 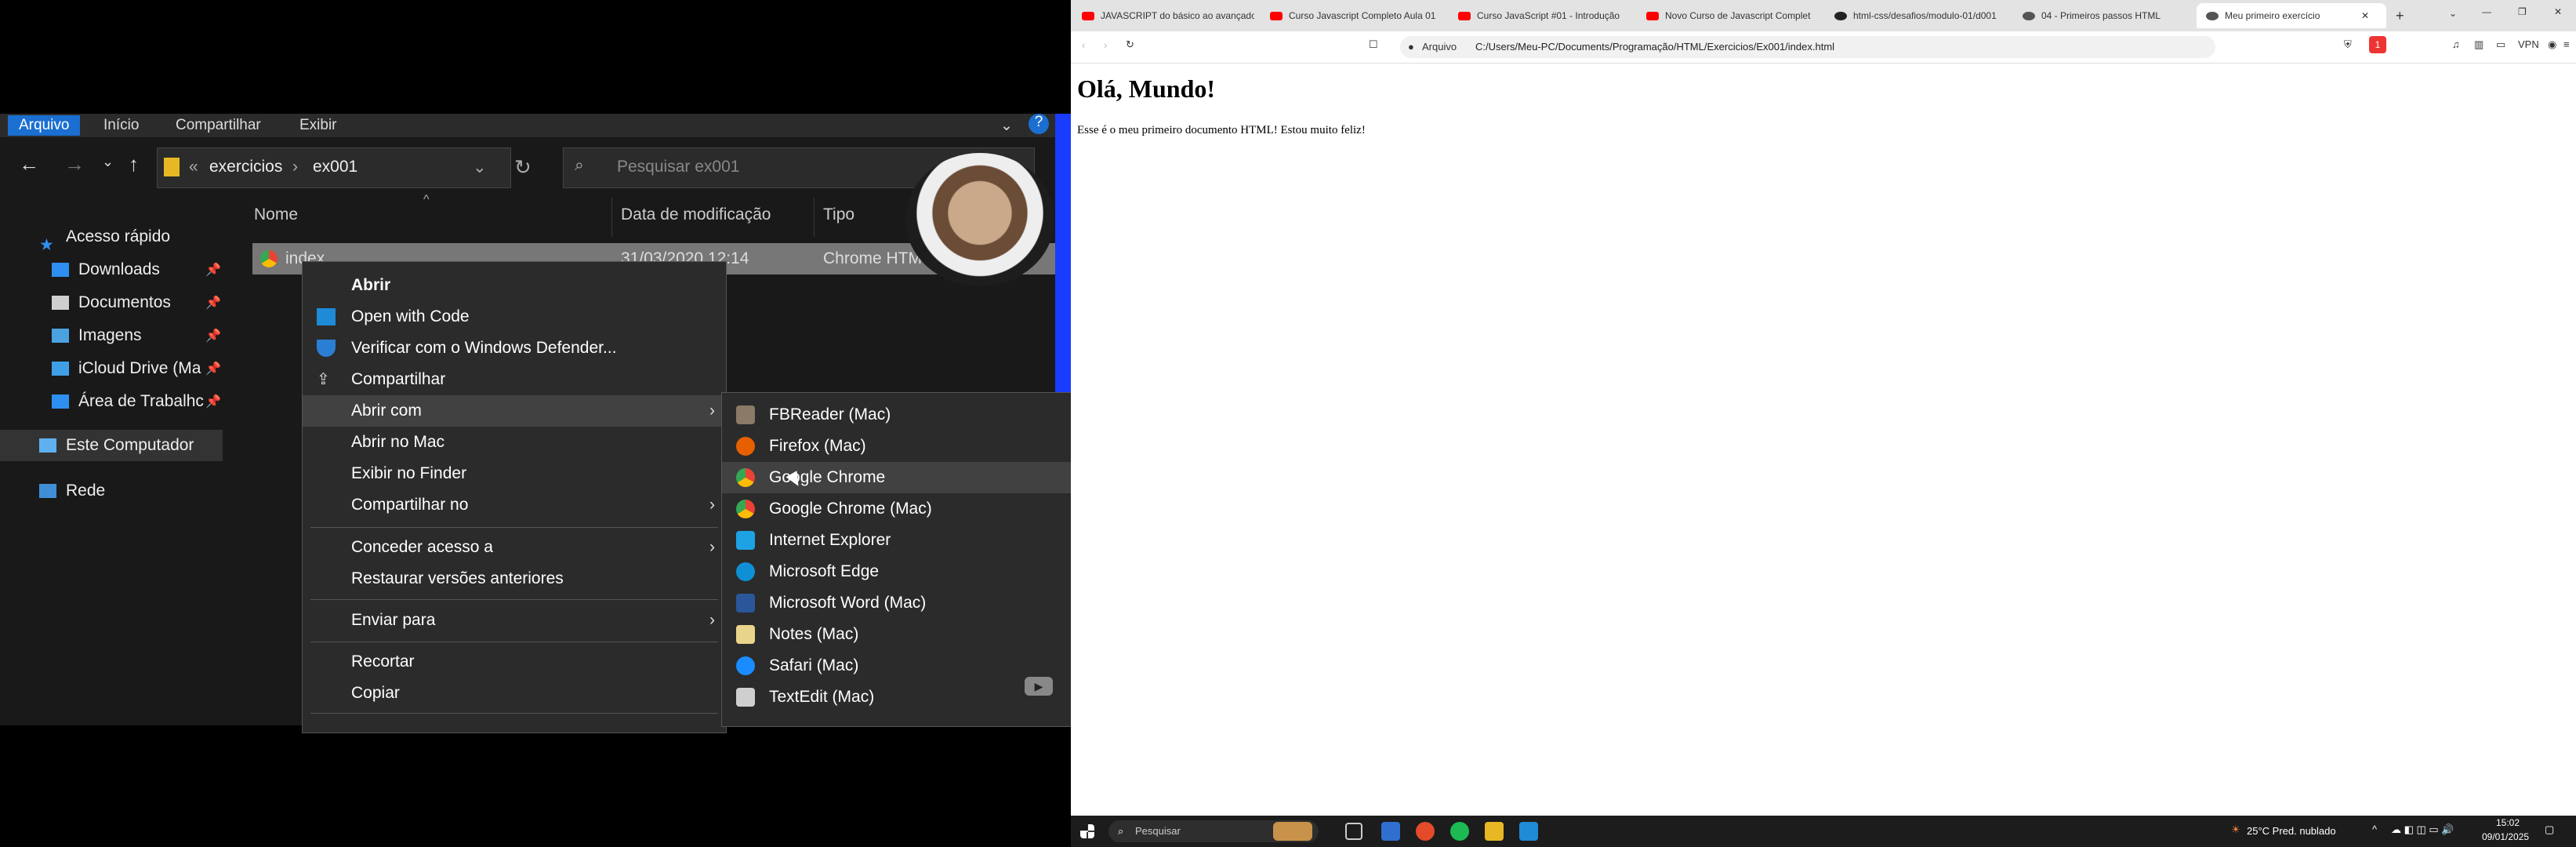 What do you see at coordinates (515, 317) in the screenshot?
I see `menu-item-open-with-code: Open with Code` at bounding box center [515, 317].